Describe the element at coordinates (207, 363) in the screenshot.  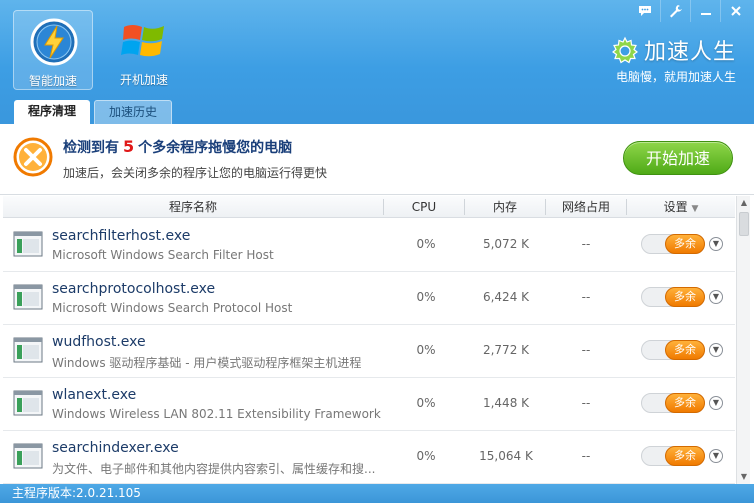
I see `process-description: Windows 驱动程序基础 - 用户模式驱动程序框架主机进程` at that location.